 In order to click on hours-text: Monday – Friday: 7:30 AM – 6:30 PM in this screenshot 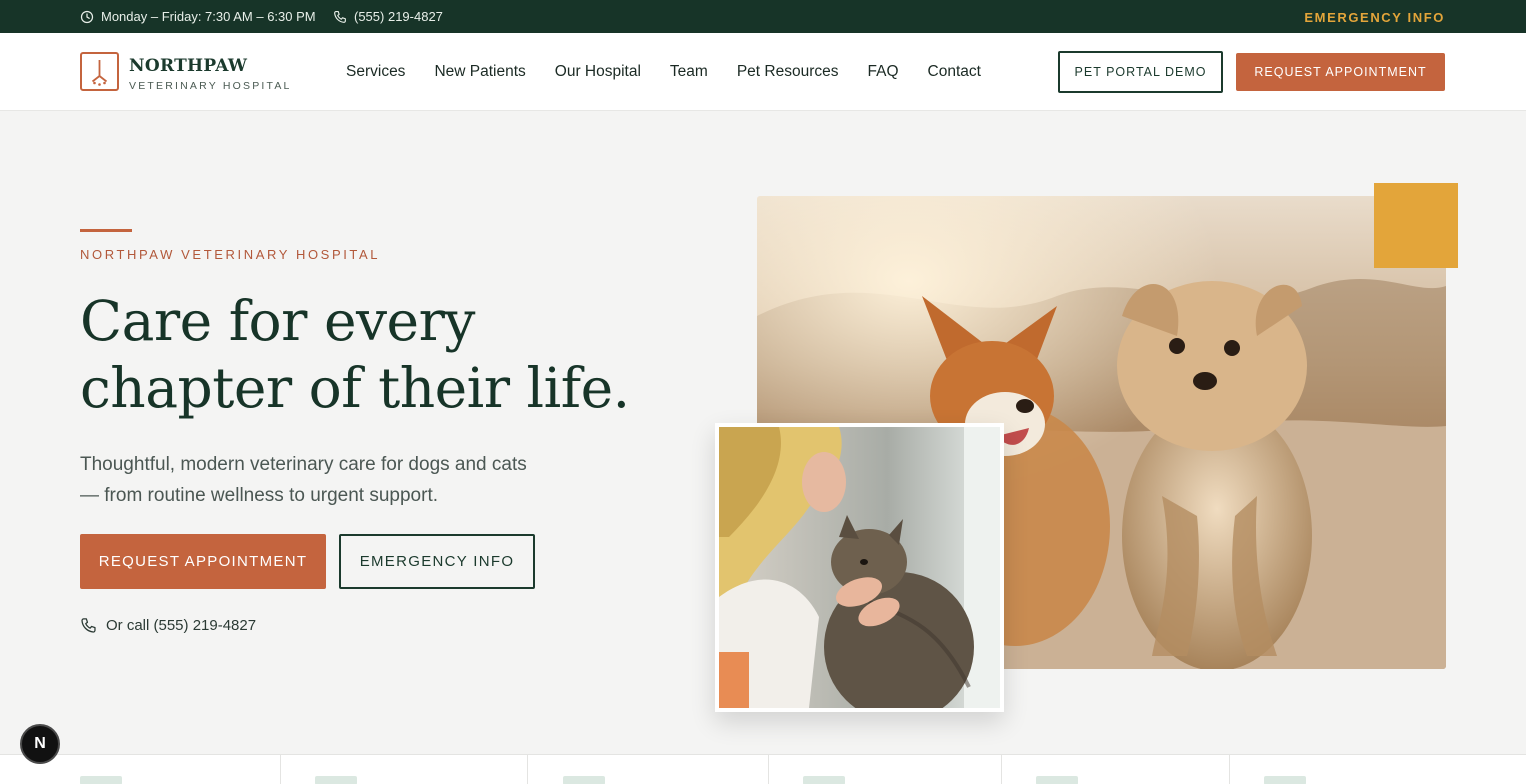, I will do `click(208, 16)`.